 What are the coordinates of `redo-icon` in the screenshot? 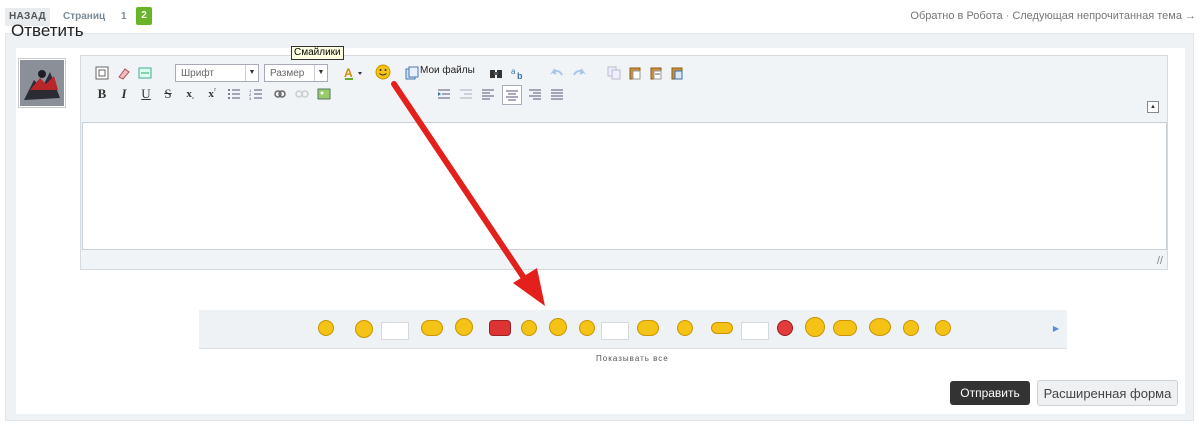 It's located at (579, 73).